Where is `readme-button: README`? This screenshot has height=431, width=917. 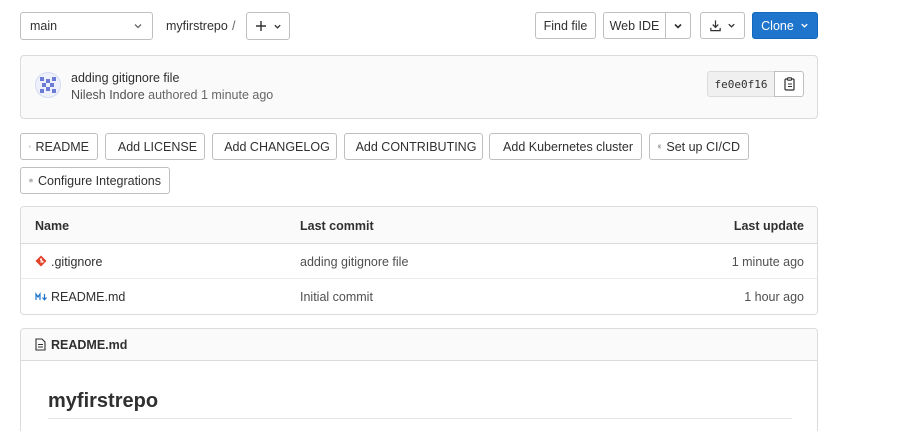
readme-button: README is located at coordinates (59, 146).